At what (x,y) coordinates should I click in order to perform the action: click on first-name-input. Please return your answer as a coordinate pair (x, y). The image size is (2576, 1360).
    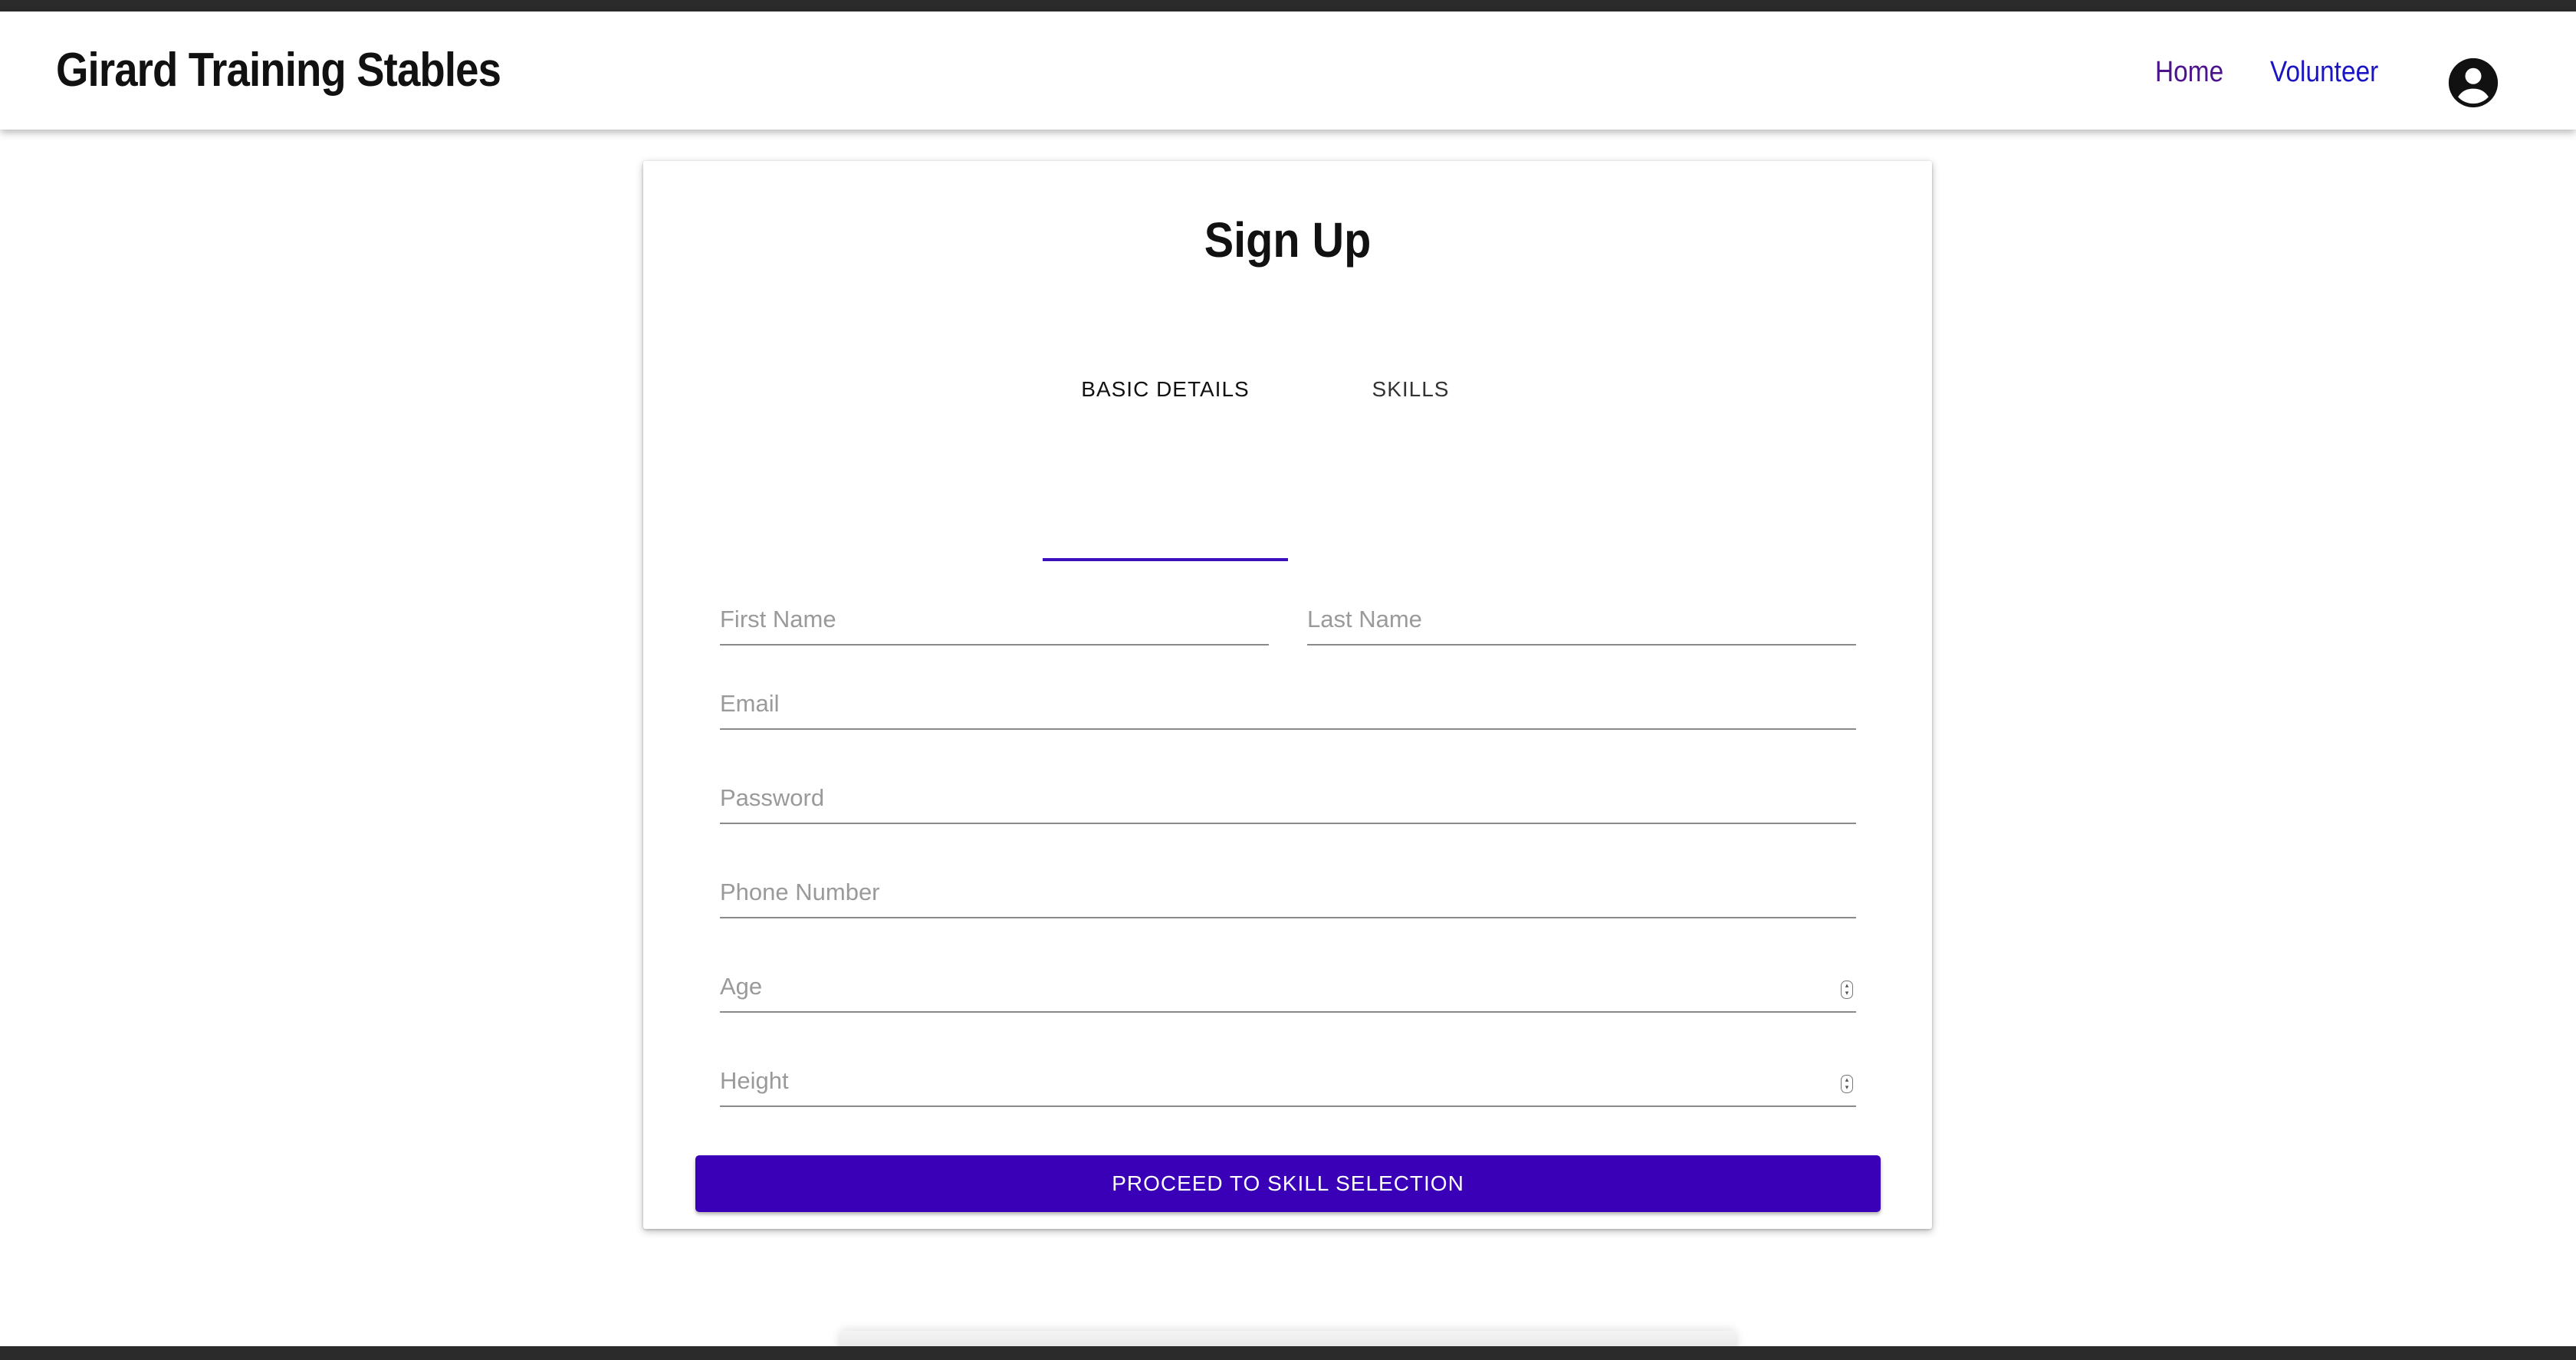
    Looking at the image, I should click on (995, 619).